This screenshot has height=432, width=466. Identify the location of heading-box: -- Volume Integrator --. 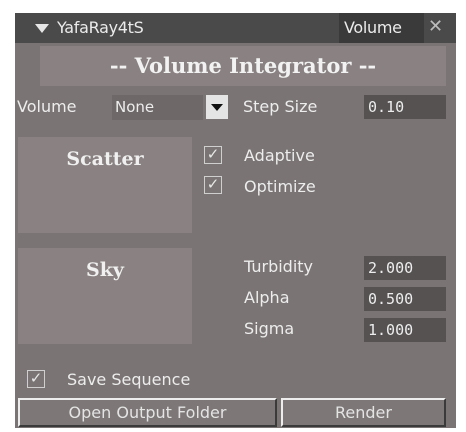
(243, 66).